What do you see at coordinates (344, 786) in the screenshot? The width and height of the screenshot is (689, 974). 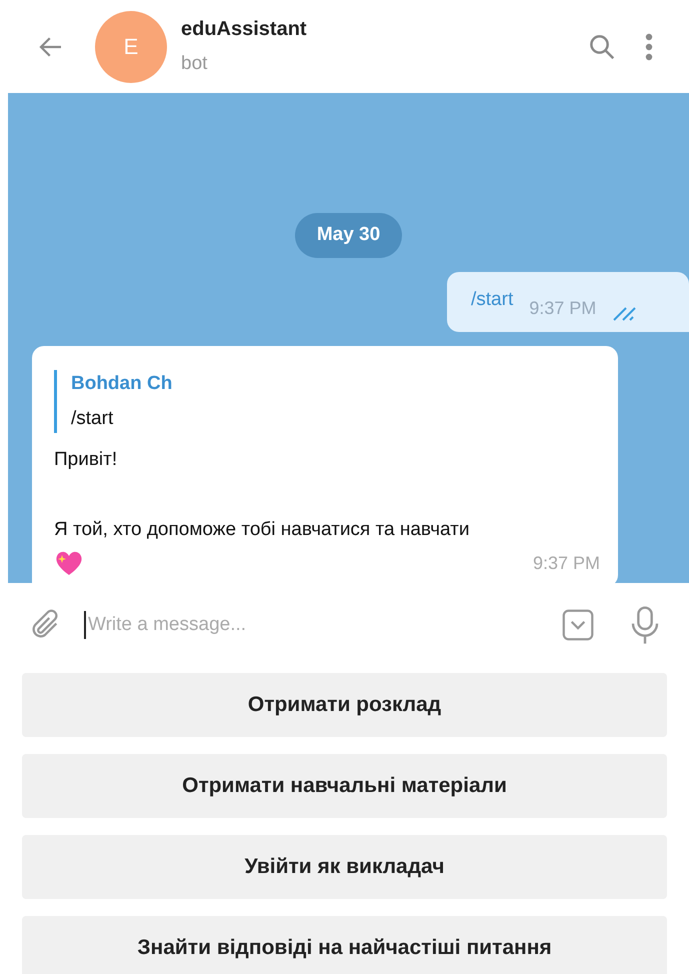 I see `keyboard-button: Отримати навчальні матеріали` at bounding box center [344, 786].